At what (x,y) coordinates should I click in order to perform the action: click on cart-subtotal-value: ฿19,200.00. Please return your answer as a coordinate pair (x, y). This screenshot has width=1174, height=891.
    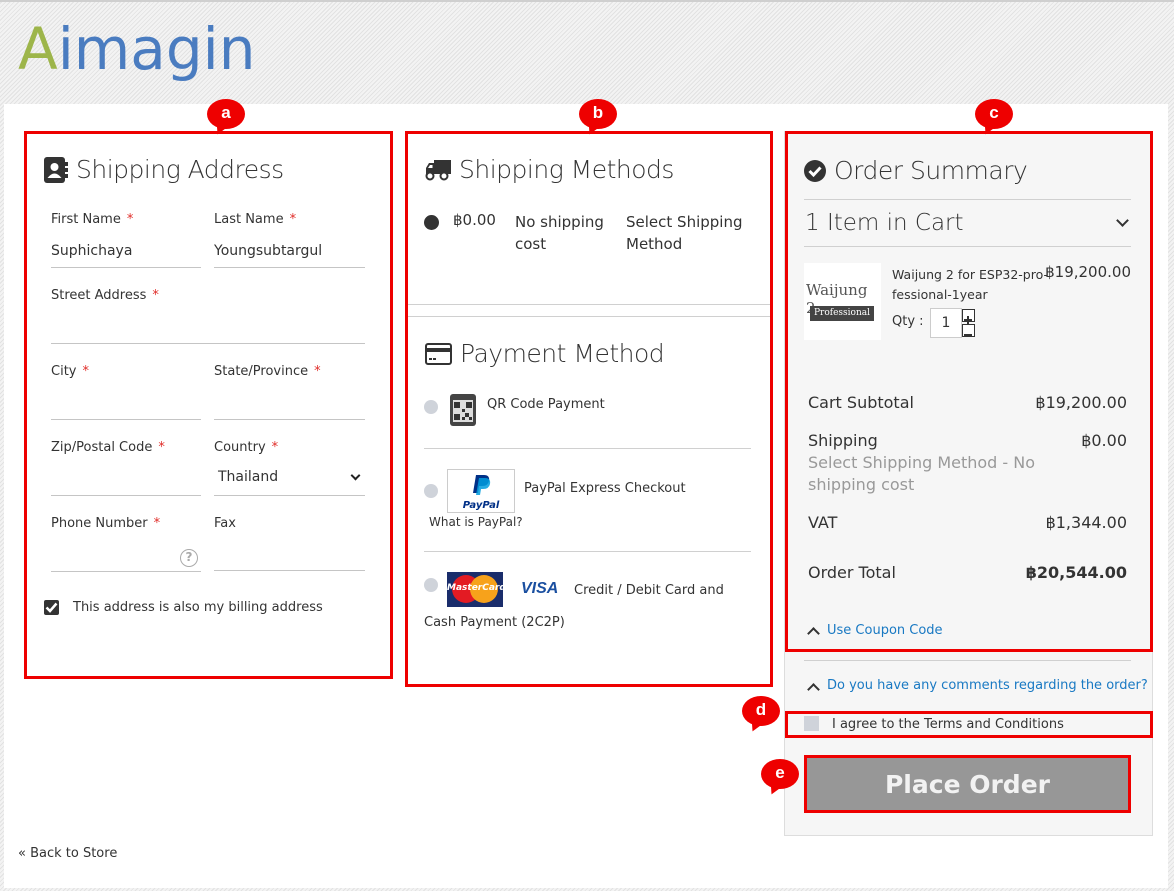
    Looking at the image, I should click on (1081, 402).